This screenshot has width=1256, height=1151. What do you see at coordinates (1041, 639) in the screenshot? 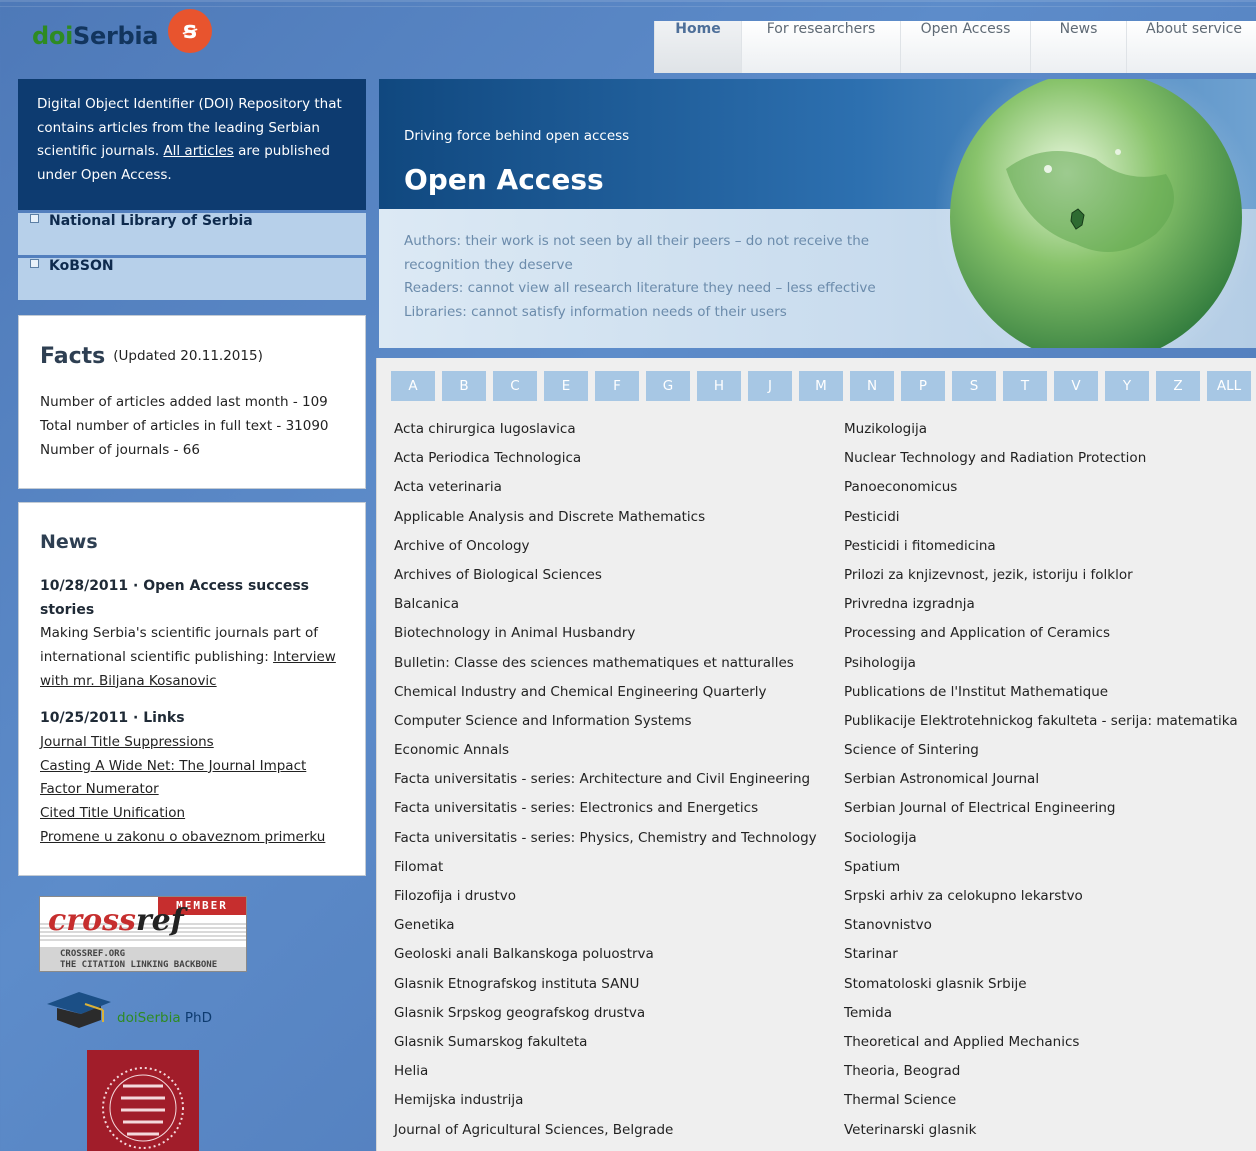
I see `journal-link: Processing and Application of Ceramics` at bounding box center [1041, 639].